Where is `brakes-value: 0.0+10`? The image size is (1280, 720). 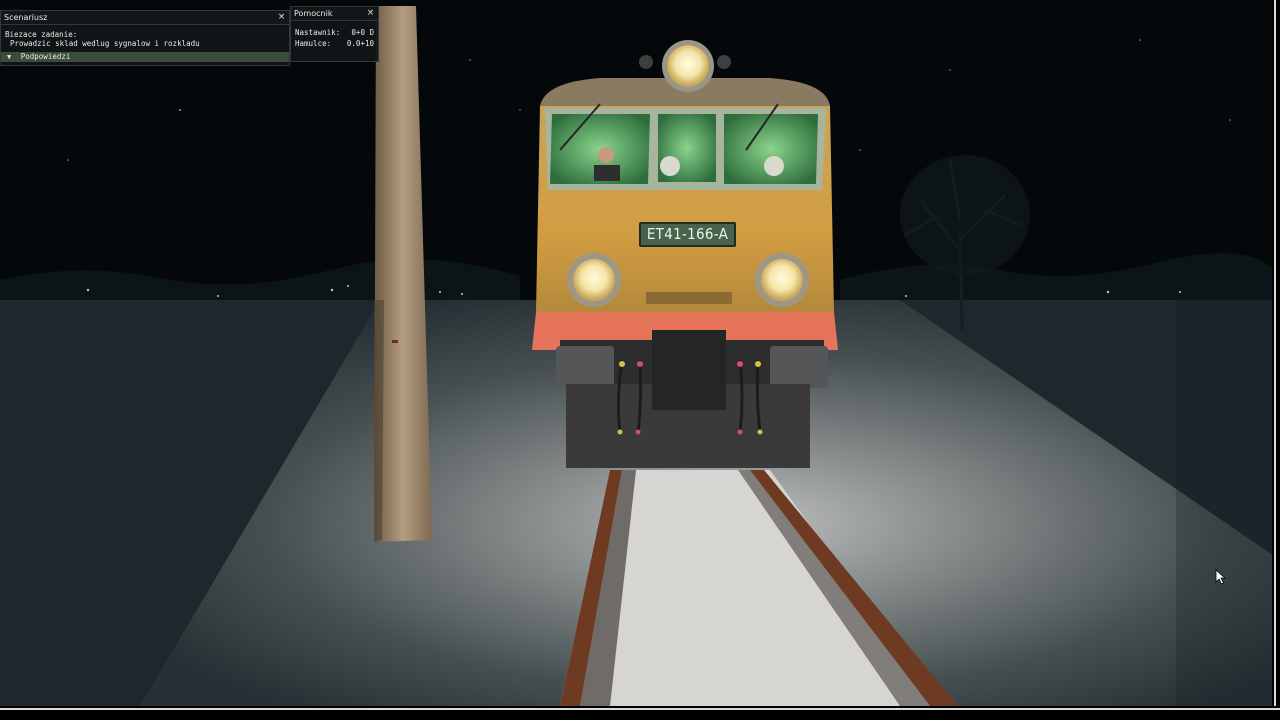 brakes-value: 0.0+10 is located at coordinates (360, 43).